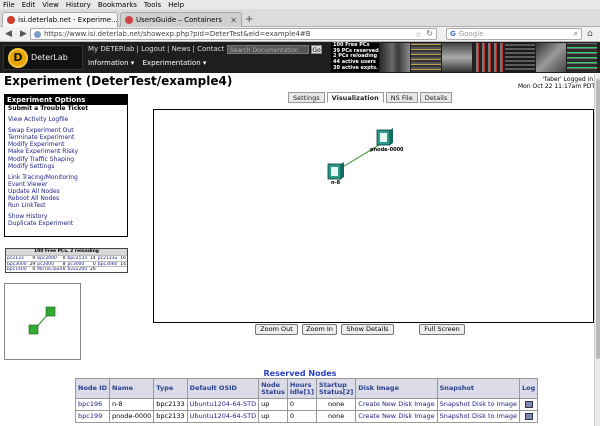 The image size is (600, 426). What do you see at coordinates (249, 19) in the screenshot?
I see `new-tab-icon: +` at bounding box center [249, 19].